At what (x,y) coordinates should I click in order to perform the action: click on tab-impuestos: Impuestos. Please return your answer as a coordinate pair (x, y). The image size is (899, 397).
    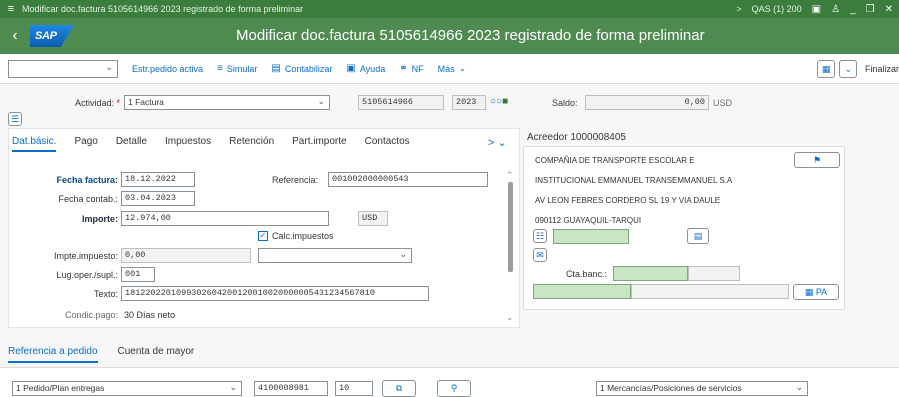
    Looking at the image, I should click on (188, 144).